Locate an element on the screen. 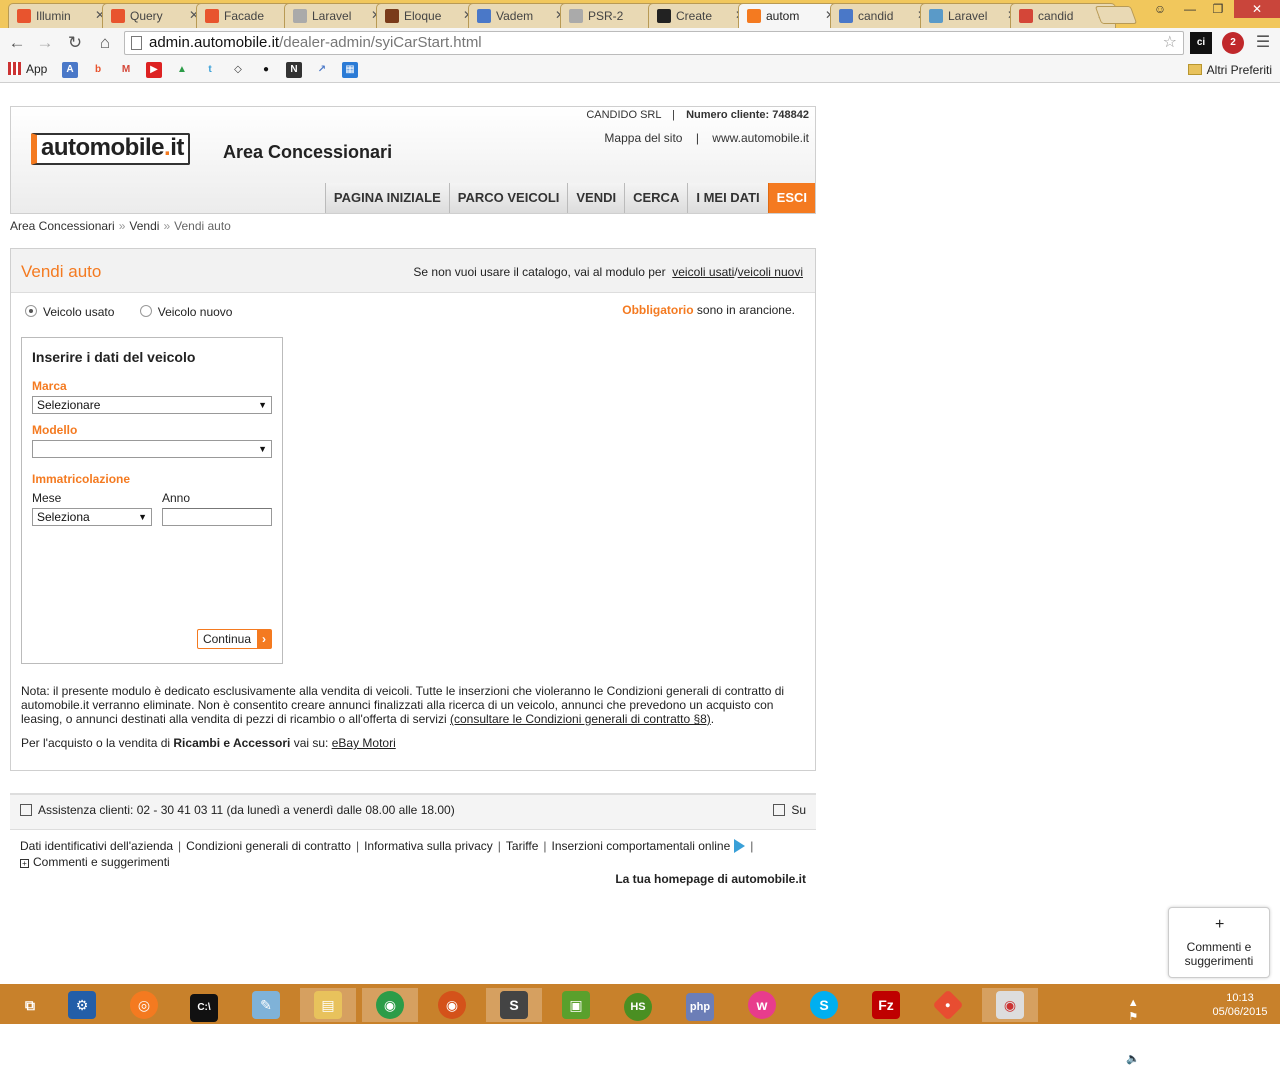 This screenshot has height=1066, width=1280. browser-tab: Vadem✕ is located at coordinates (521, 15).